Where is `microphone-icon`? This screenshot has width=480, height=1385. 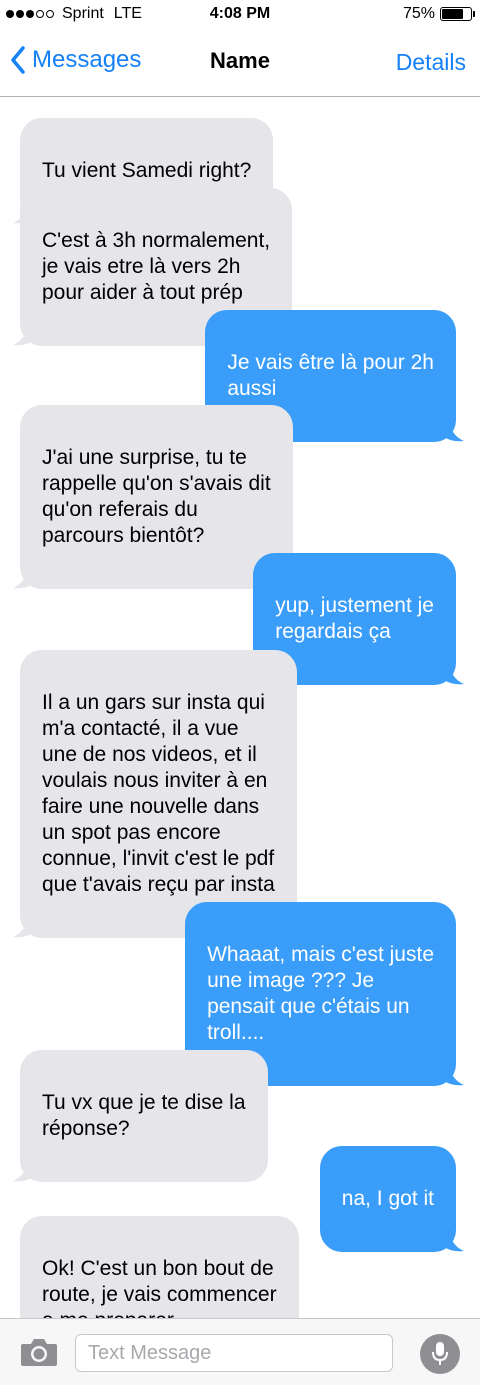 microphone-icon is located at coordinates (440, 1353).